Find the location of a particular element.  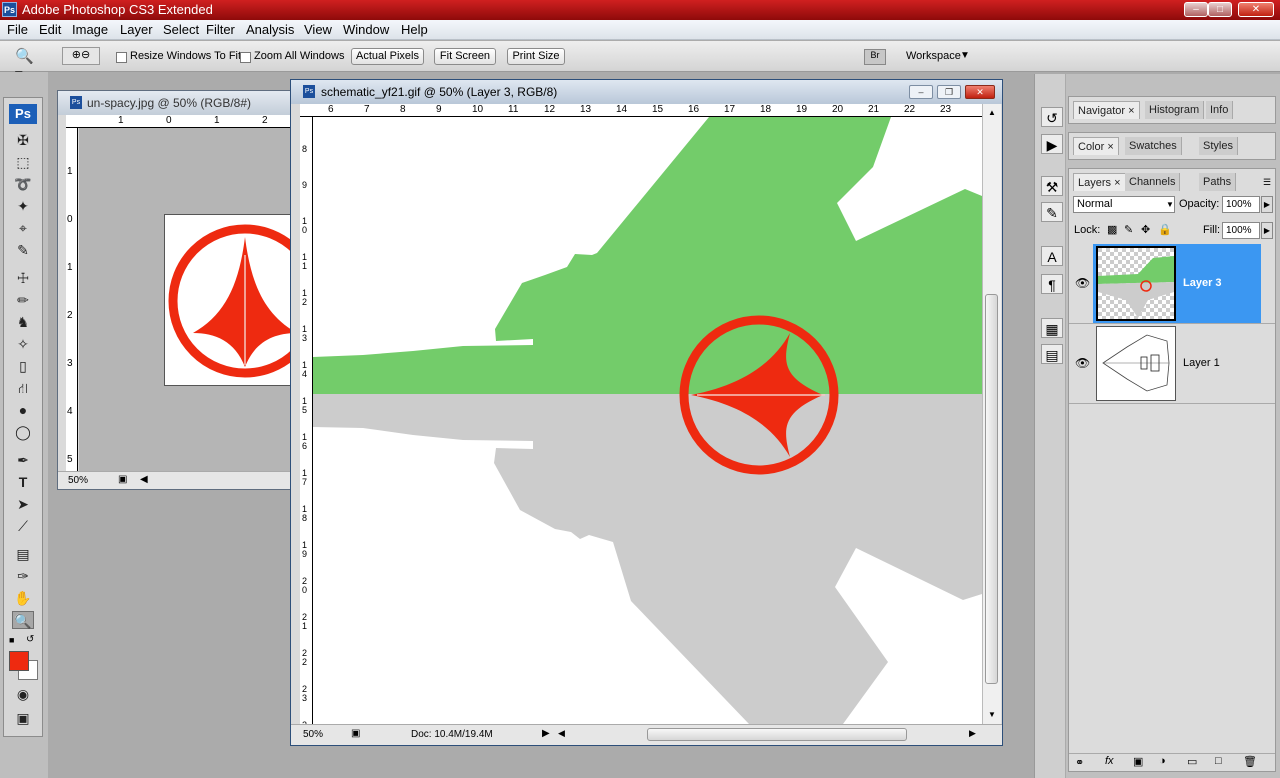

menu-view: View is located at coordinates (318, 29).